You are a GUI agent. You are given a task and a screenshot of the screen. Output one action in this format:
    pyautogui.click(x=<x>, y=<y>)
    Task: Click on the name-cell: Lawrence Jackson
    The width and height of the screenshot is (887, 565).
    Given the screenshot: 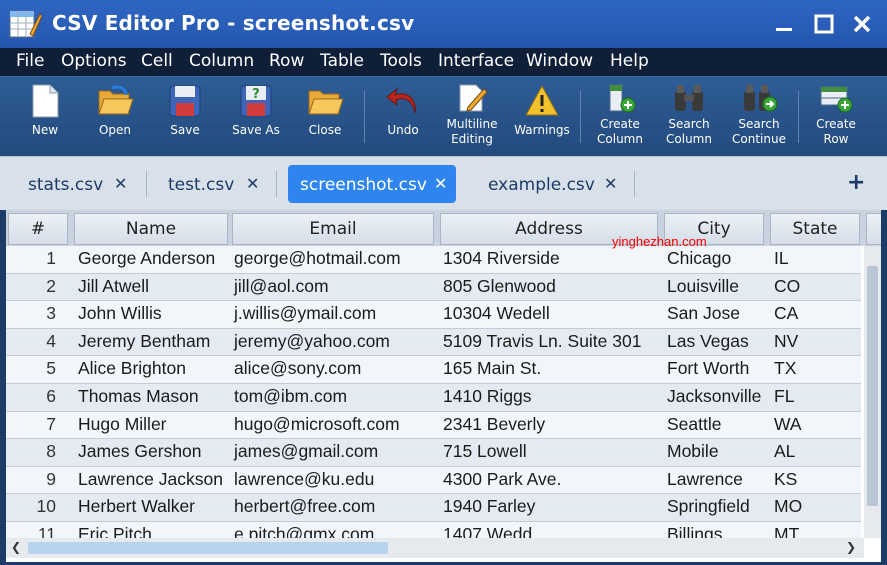 What is the action you would take?
    pyautogui.click(x=150, y=479)
    